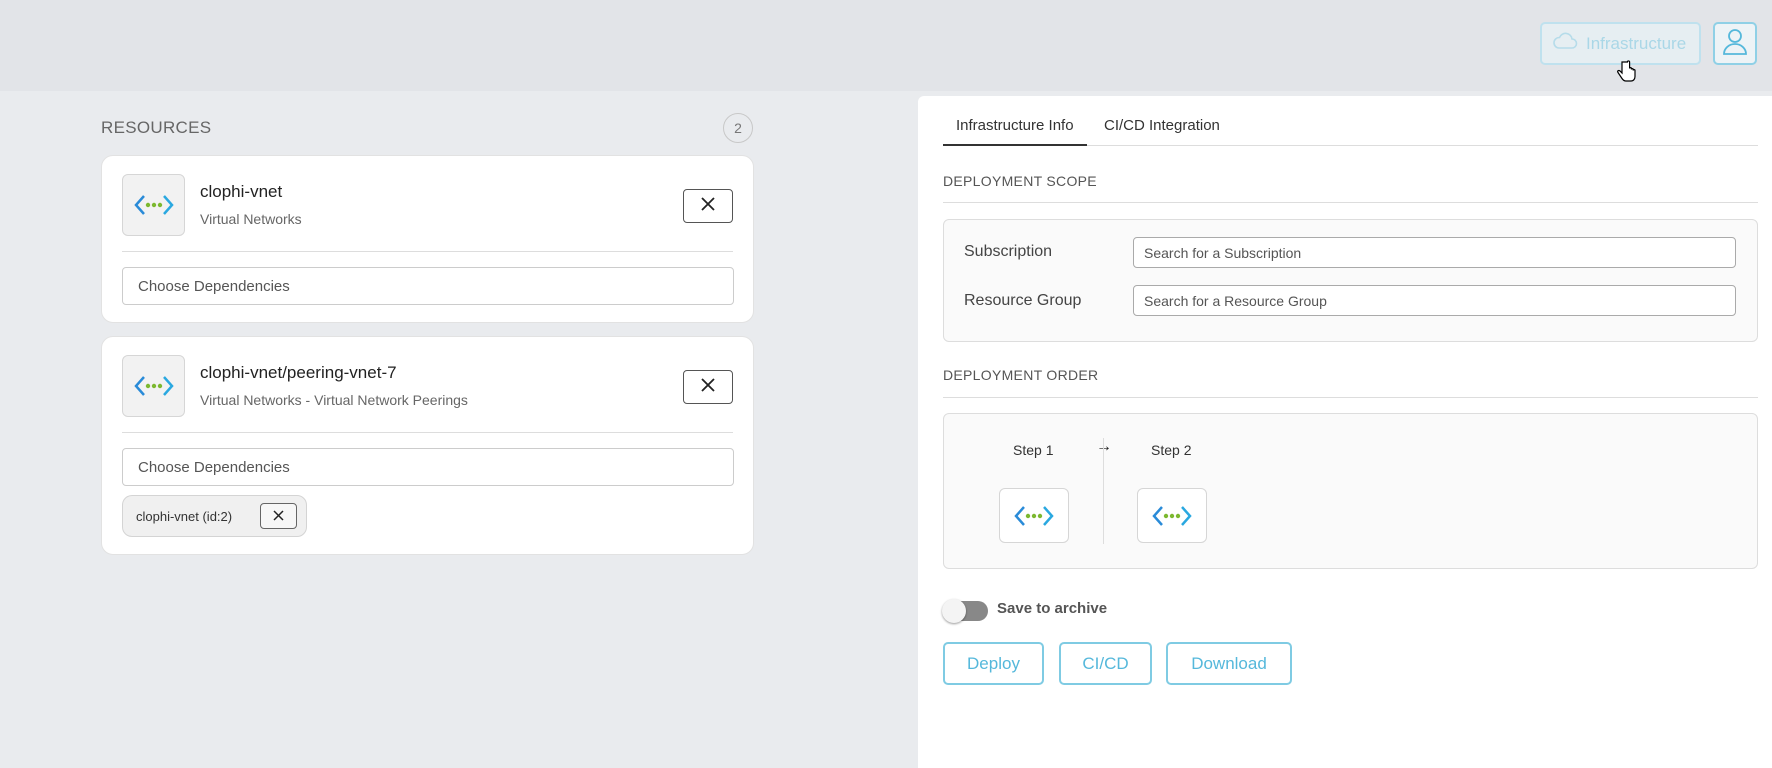  What do you see at coordinates (1434, 252) in the screenshot?
I see `subscription-search-input: Search for a Subscription` at bounding box center [1434, 252].